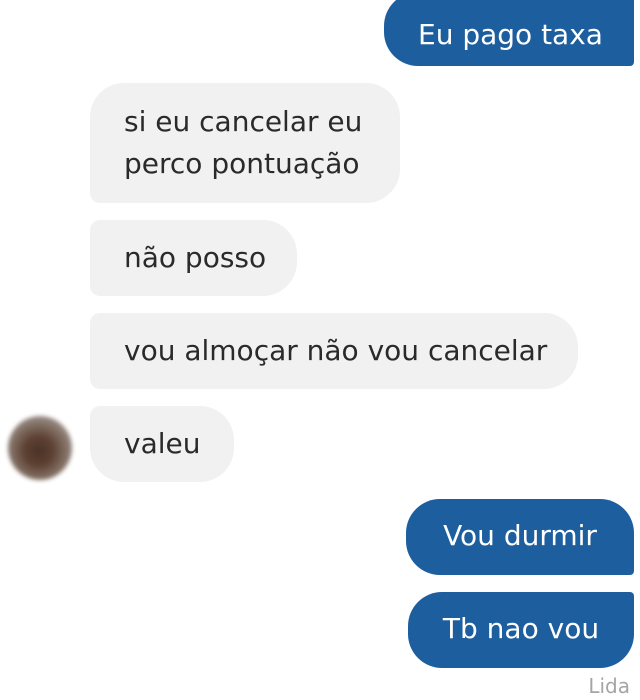  What do you see at coordinates (243, 121) in the screenshot?
I see `message-text-line: si eu cancelar eu` at bounding box center [243, 121].